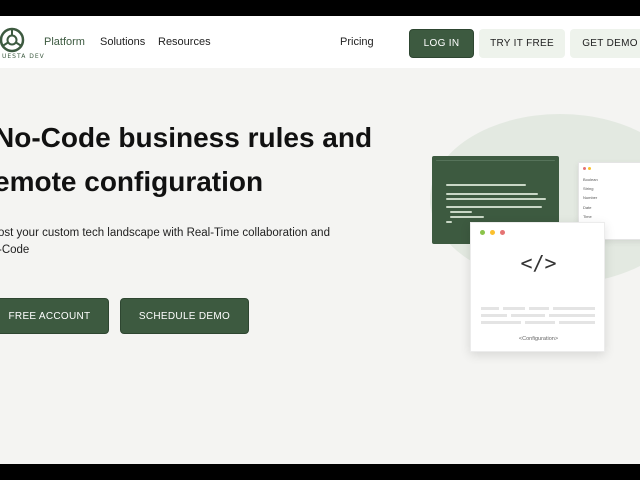 This screenshot has width=640, height=480. Describe the element at coordinates (320, 472) in the screenshot. I see `bottom-black-bar` at that location.